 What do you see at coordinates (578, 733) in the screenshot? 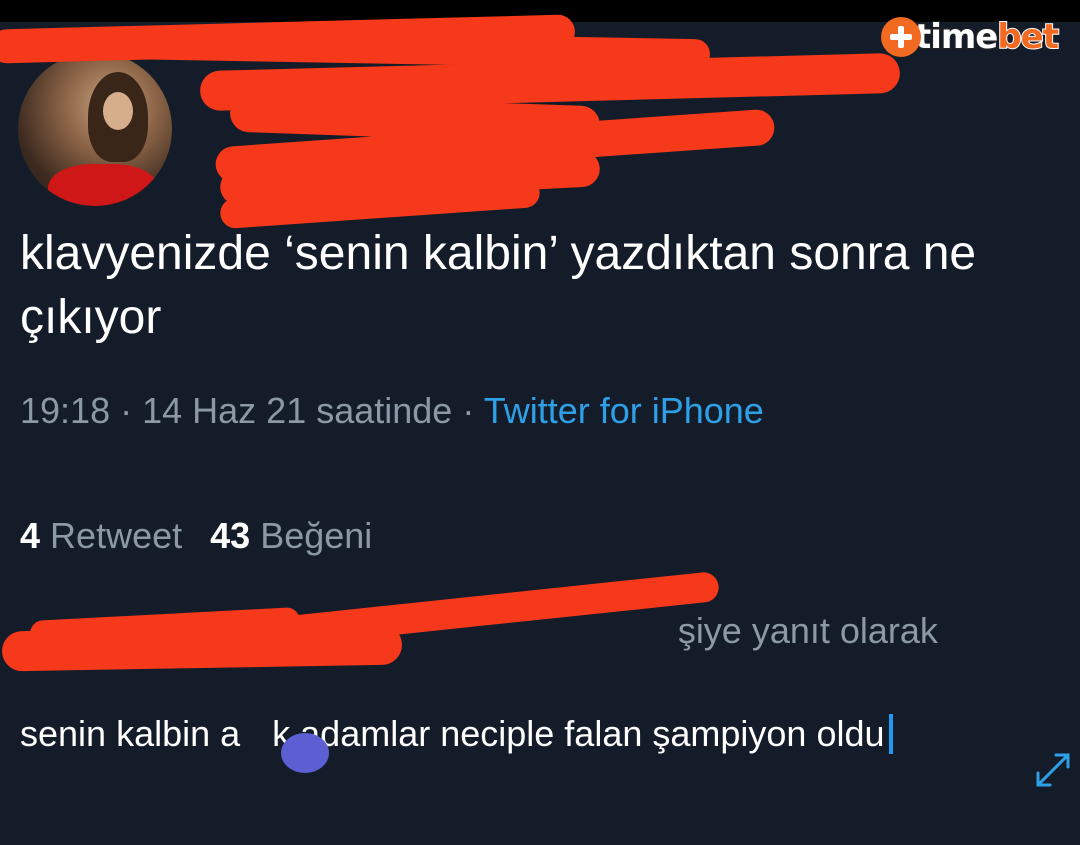
I see `reply-text-part2: k adamlar neciple falan şampiyon oldu` at bounding box center [578, 733].